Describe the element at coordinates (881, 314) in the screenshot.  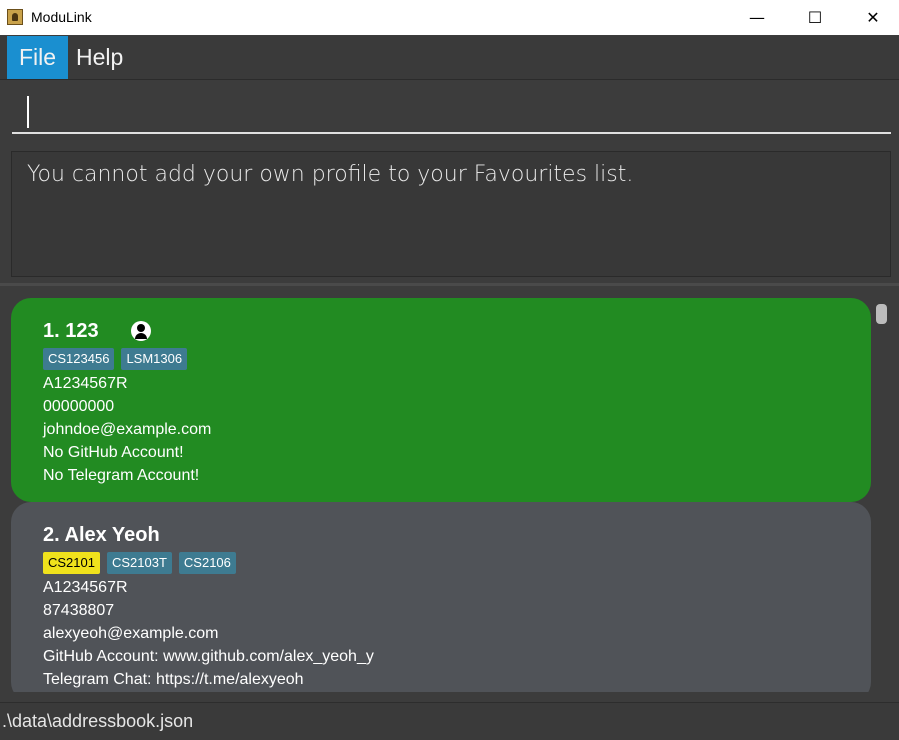
I see `scrollbar-thumb` at that location.